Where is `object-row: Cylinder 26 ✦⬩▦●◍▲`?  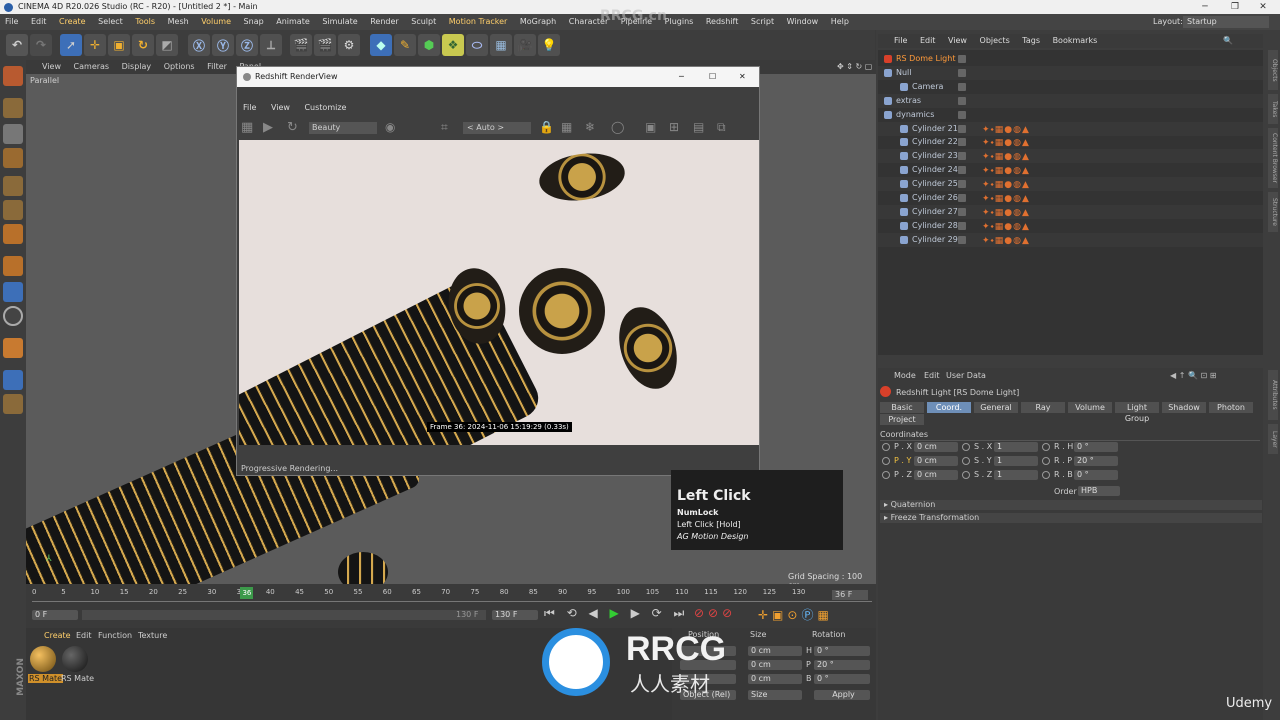 object-row: Cylinder 26 ✦⬩▦●◍▲ is located at coordinates (1070, 198).